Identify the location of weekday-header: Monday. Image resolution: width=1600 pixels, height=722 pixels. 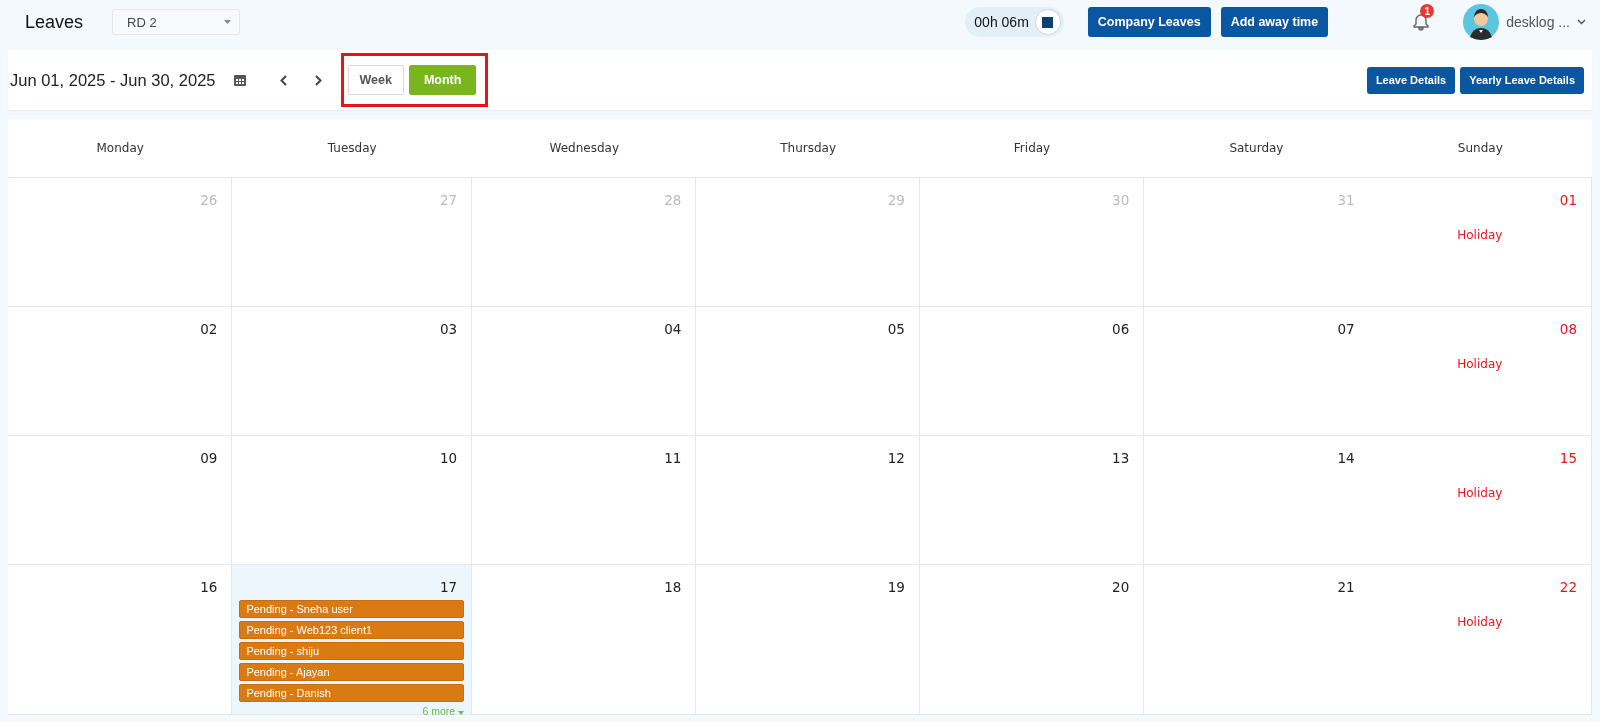
(120, 148).